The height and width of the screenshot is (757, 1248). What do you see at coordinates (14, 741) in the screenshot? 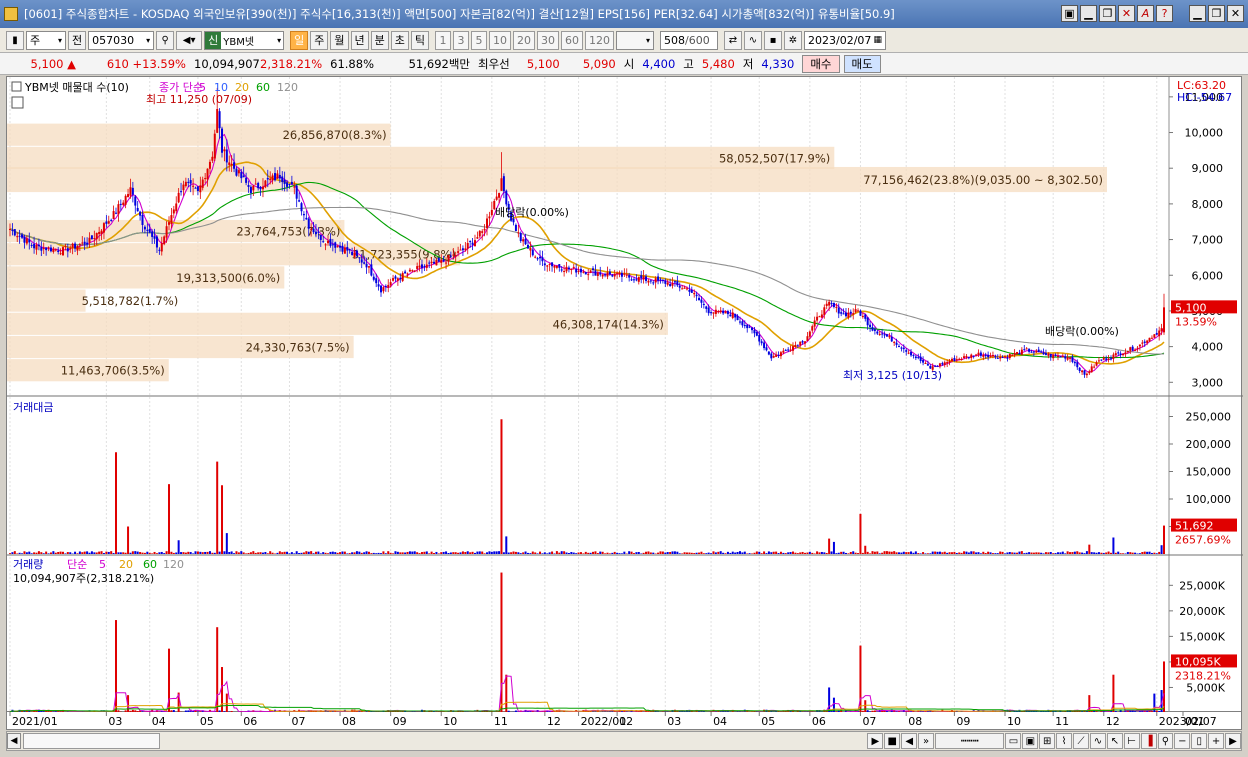
I see `scroll-left-icon: ◀` at bounding box center [14, 741].